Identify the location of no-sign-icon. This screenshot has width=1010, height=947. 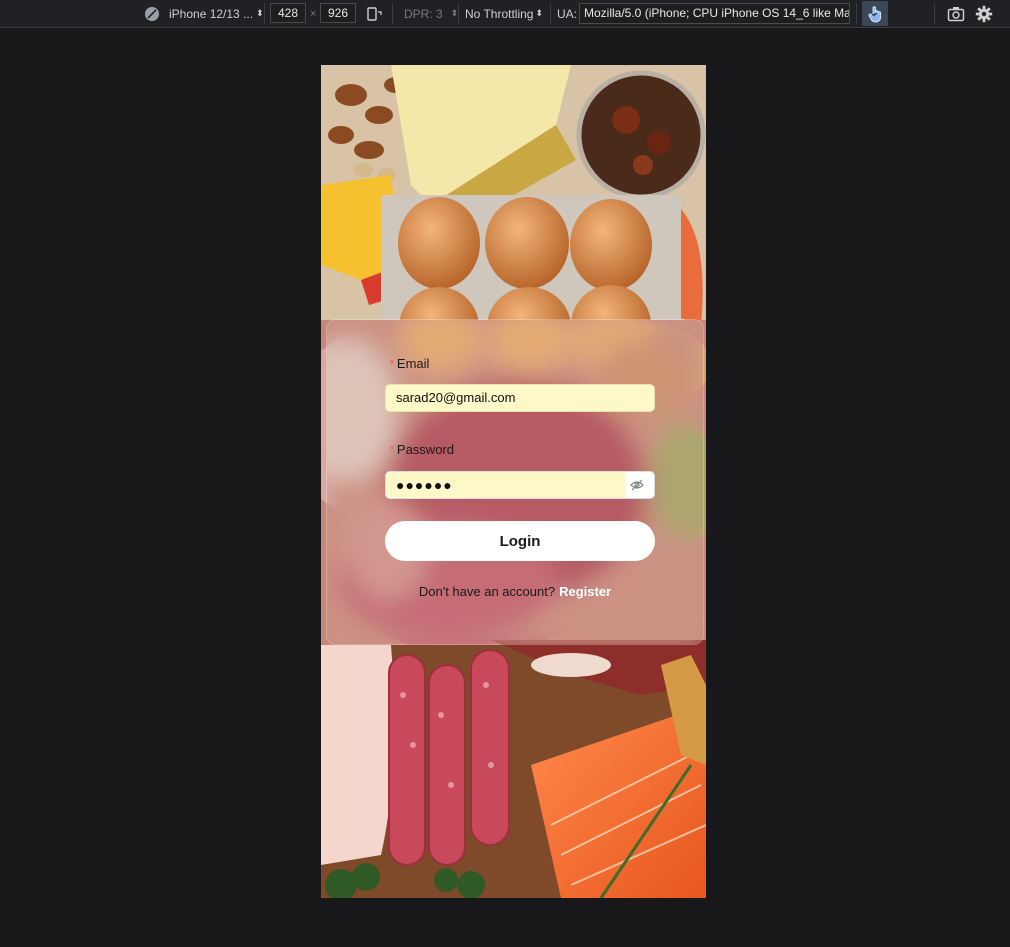
(152, 13).